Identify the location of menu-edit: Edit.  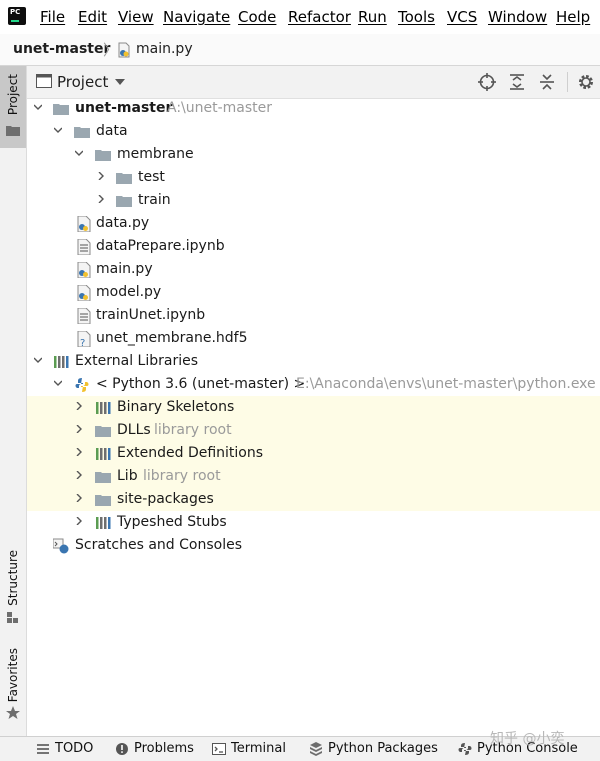
(92, 17).